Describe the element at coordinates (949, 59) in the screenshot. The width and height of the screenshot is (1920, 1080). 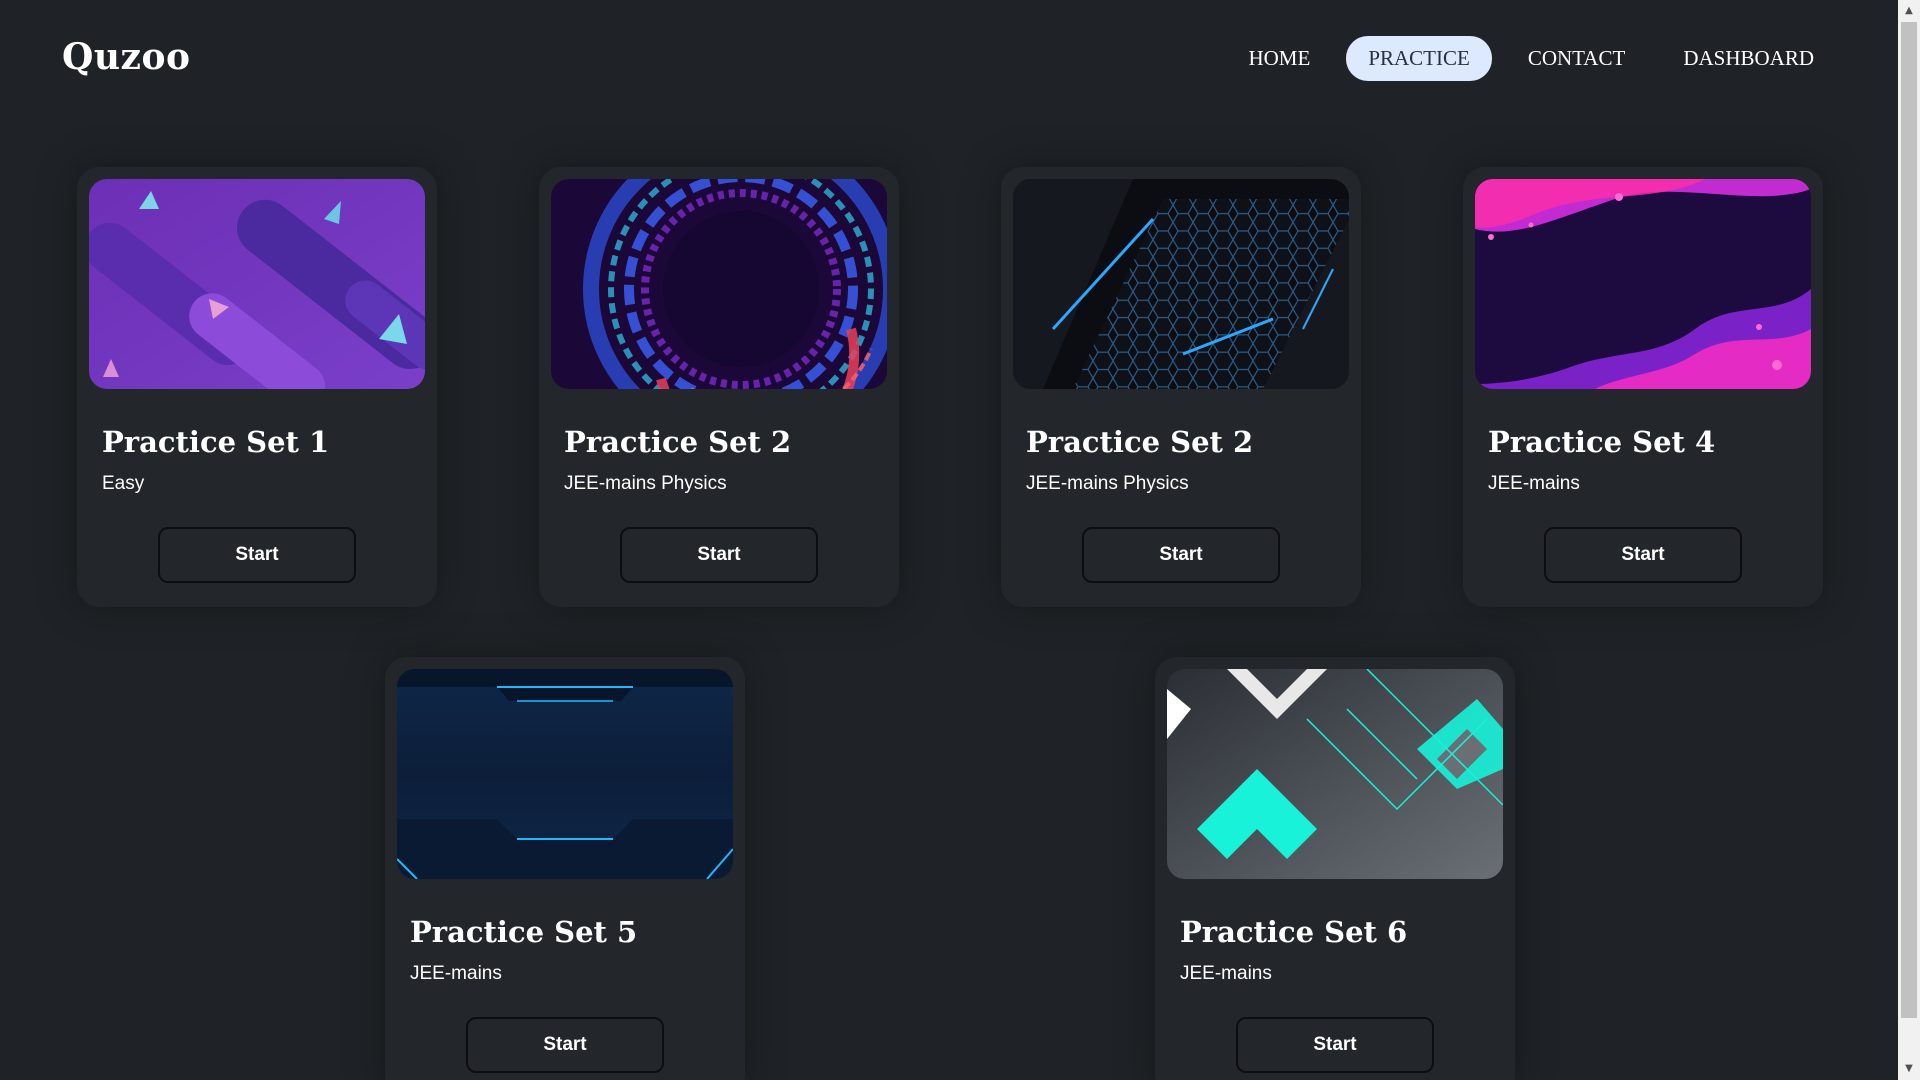
I see `site-header: Quzoo HOME PRACTICE CONTACT DASHBOARD` at that location.